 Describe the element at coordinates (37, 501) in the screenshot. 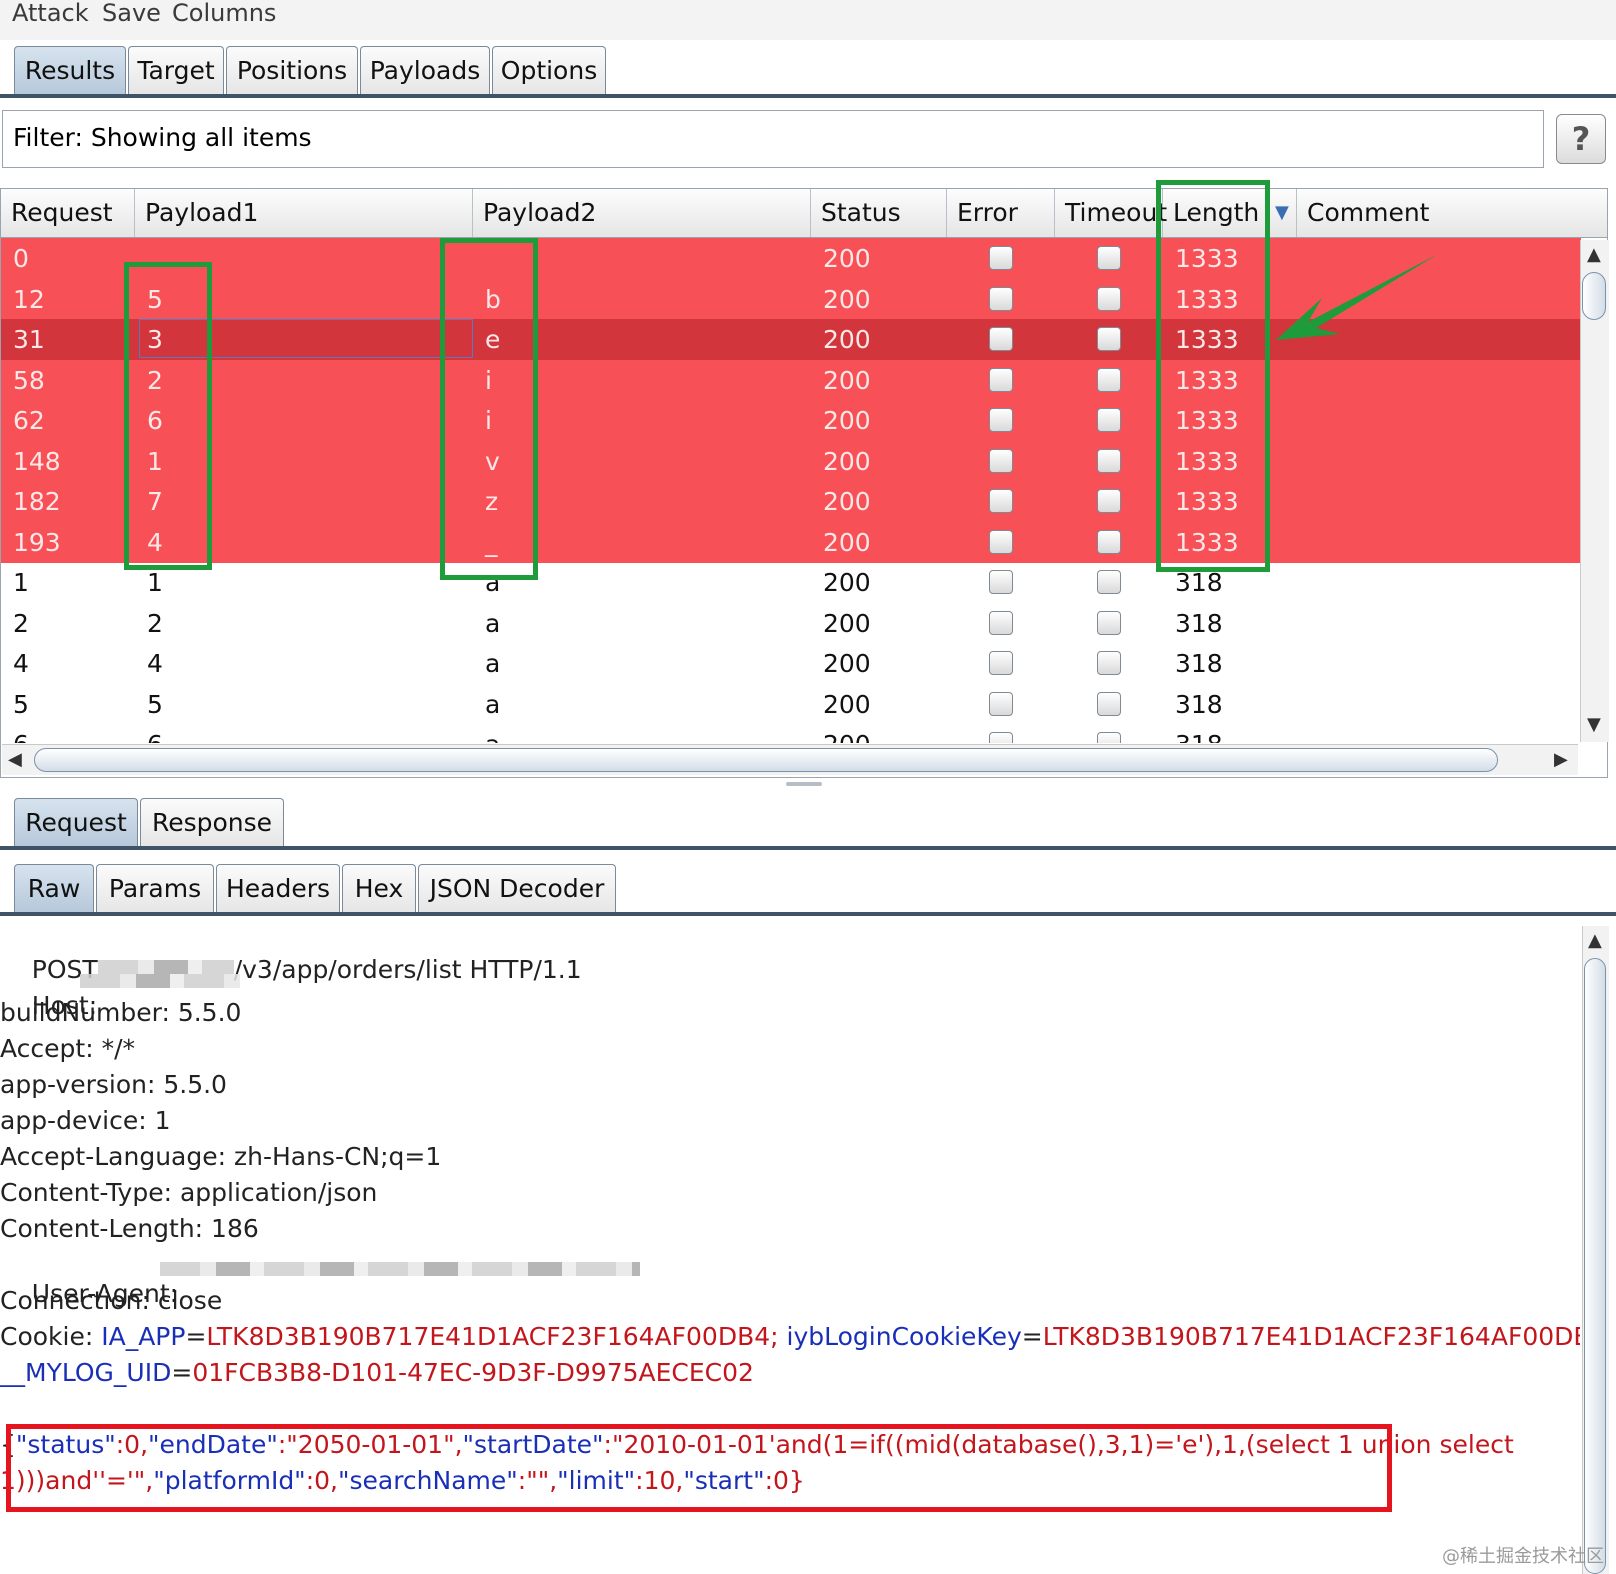

I see `cell-request: 182` at that location.